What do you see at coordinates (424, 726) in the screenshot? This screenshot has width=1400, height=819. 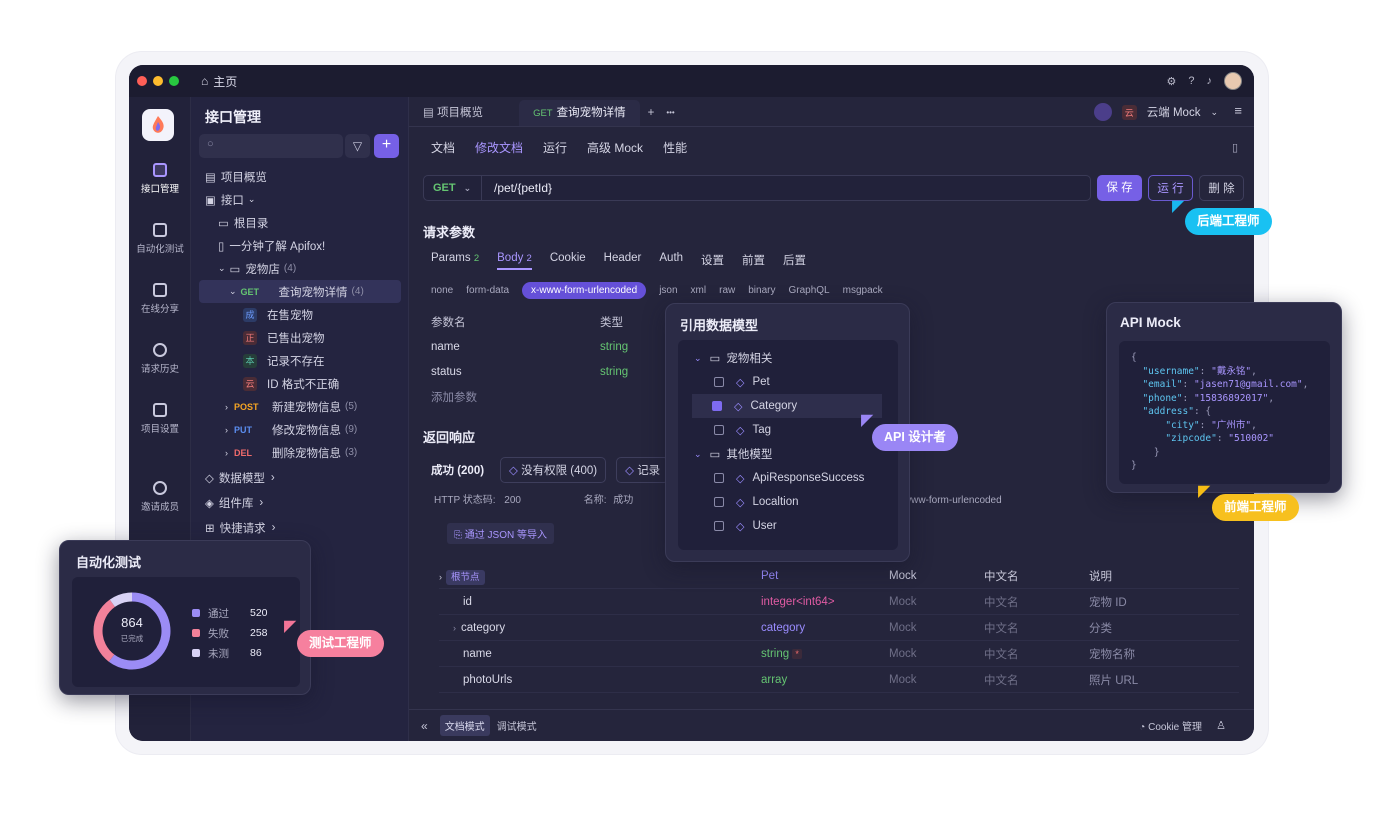 I see `collapse-icon: «` at bounding box center [424, 726].